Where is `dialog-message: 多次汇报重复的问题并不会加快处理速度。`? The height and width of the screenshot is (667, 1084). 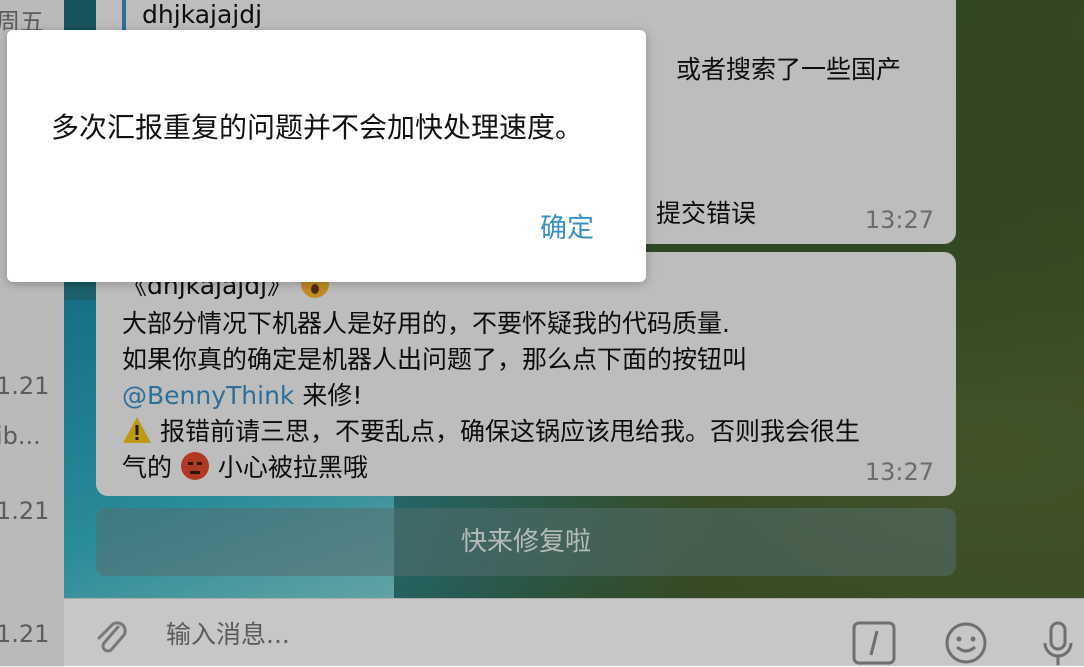
dialog-message: 多次汇报重复的问题并不会加快处理速度。 is located at coordinates (317, 127).